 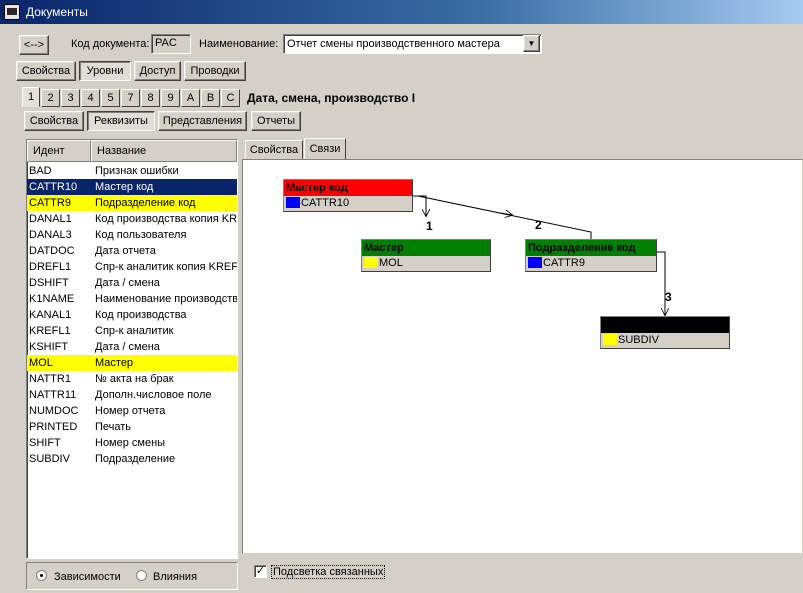 I want to click on level-tab-8: 8, so click(x=150, y=98).